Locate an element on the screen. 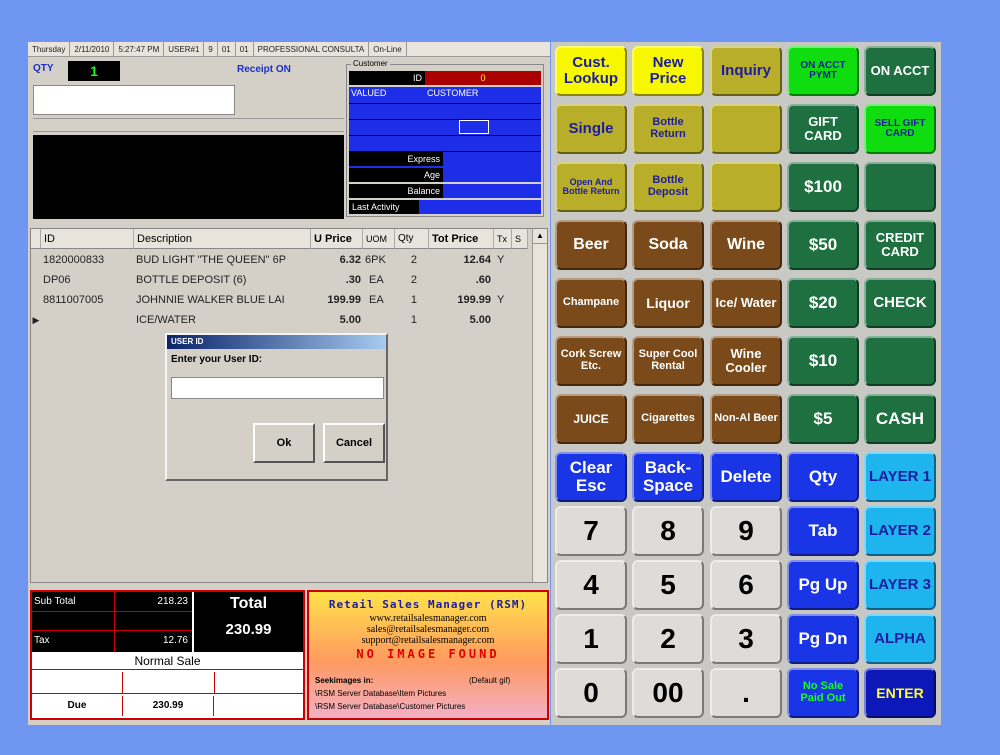  on-acct-button: ON ACCT is located at coordinates (900, 71).